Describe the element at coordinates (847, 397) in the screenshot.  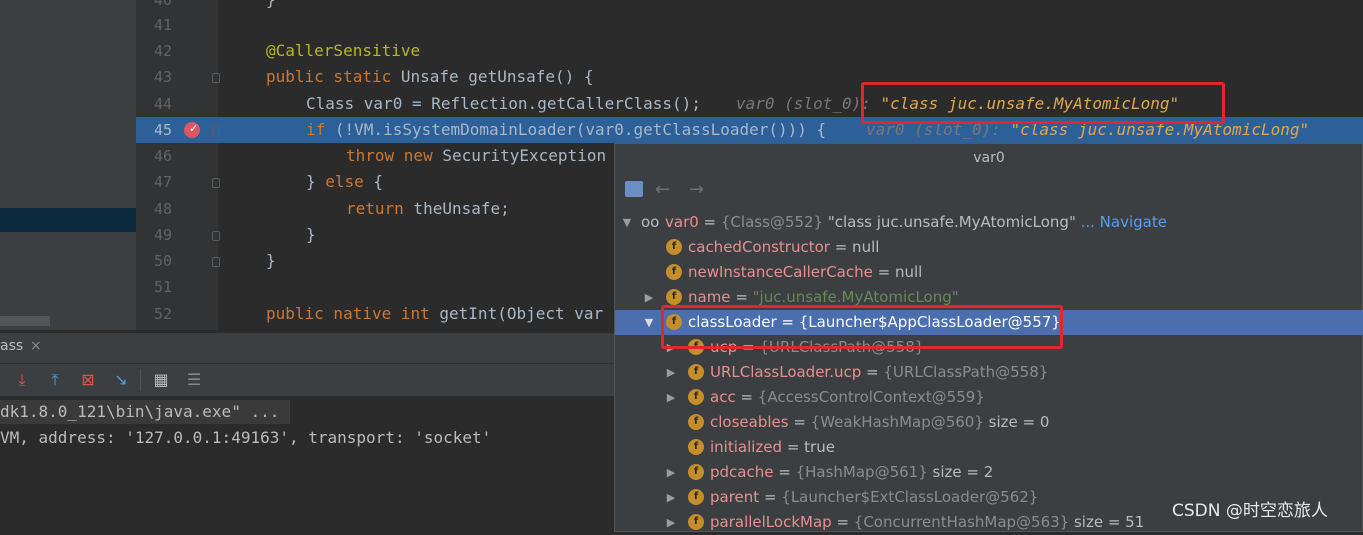
I see `tree-row-text: acc = {AccessControlContext@559}` at that location.